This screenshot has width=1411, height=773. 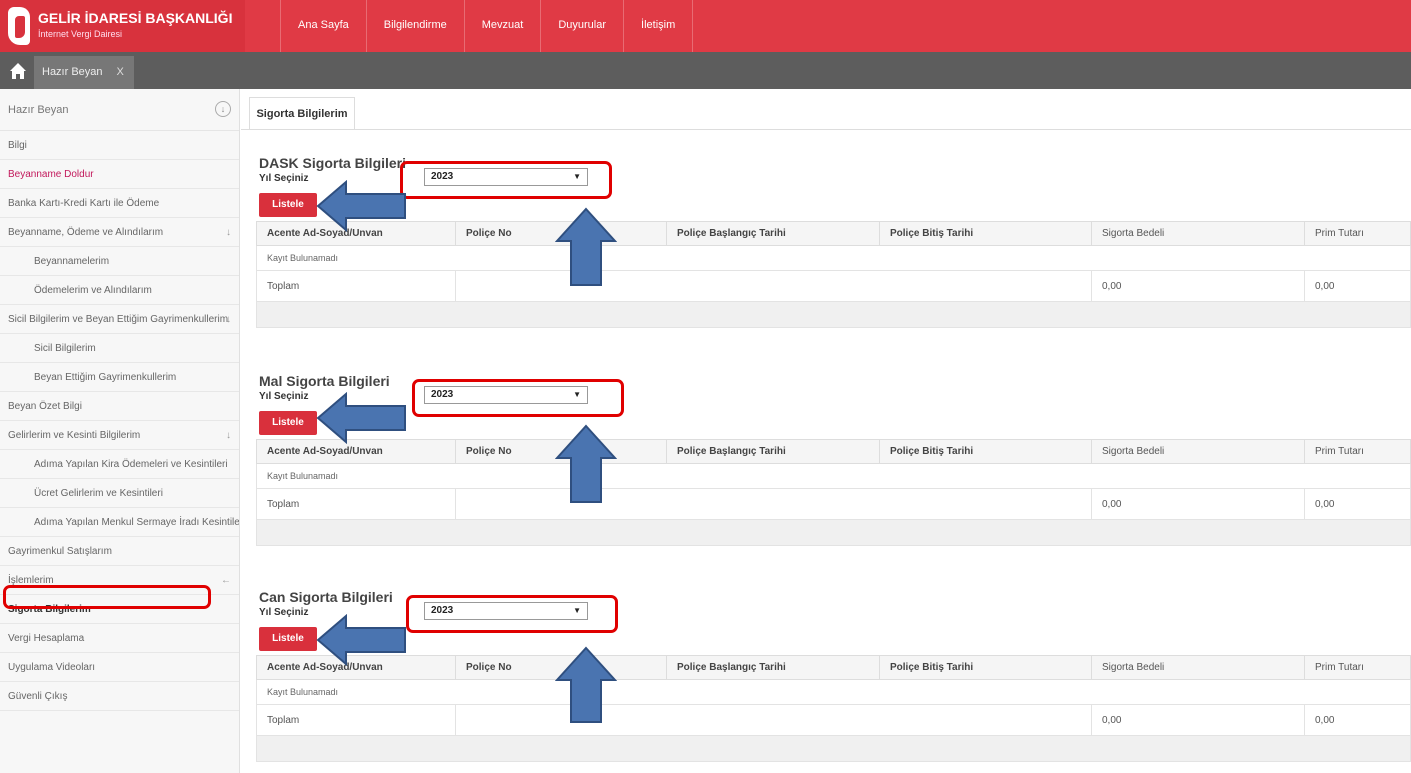 What do you see at coordinates (581, 26) in the screenshot?
I see `nav-duyurular: Duyurular` at bounding box center [581, 26].